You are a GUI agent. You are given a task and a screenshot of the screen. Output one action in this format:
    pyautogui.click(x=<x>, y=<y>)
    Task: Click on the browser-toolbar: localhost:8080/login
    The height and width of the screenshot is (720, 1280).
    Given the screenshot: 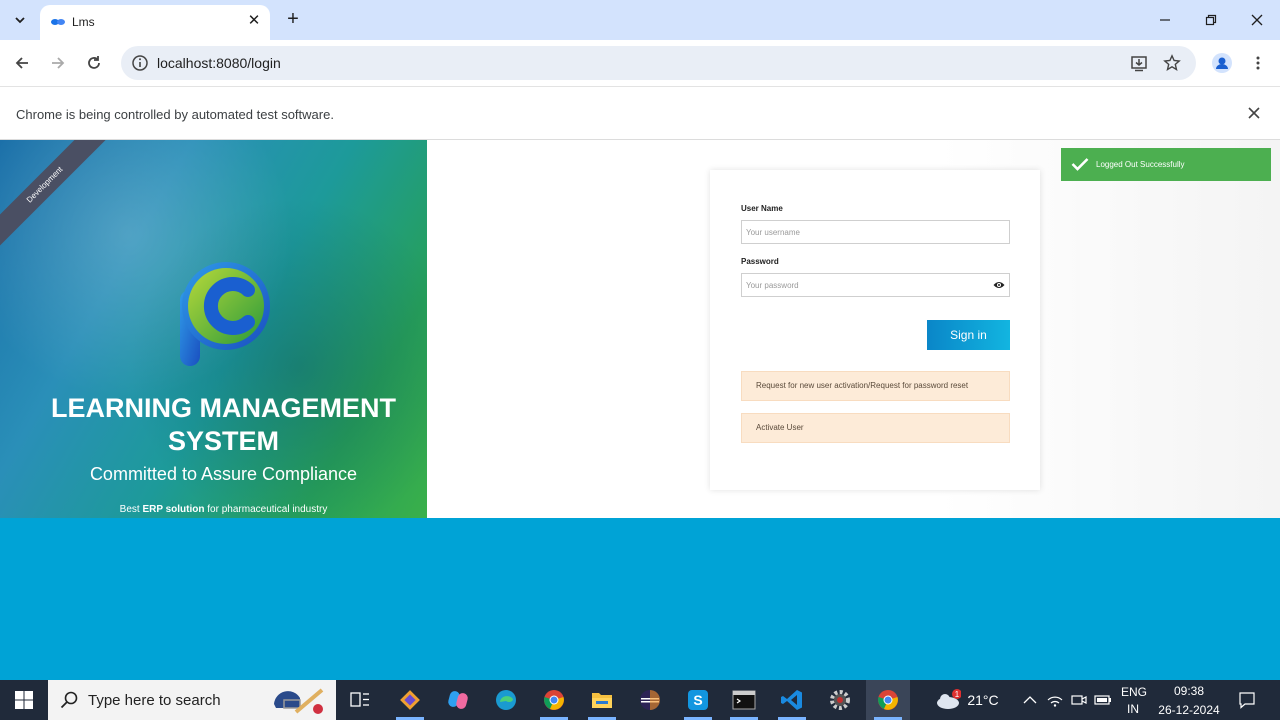 What is the action you would take?
    pyautogui.click(x=640, y=63)
    